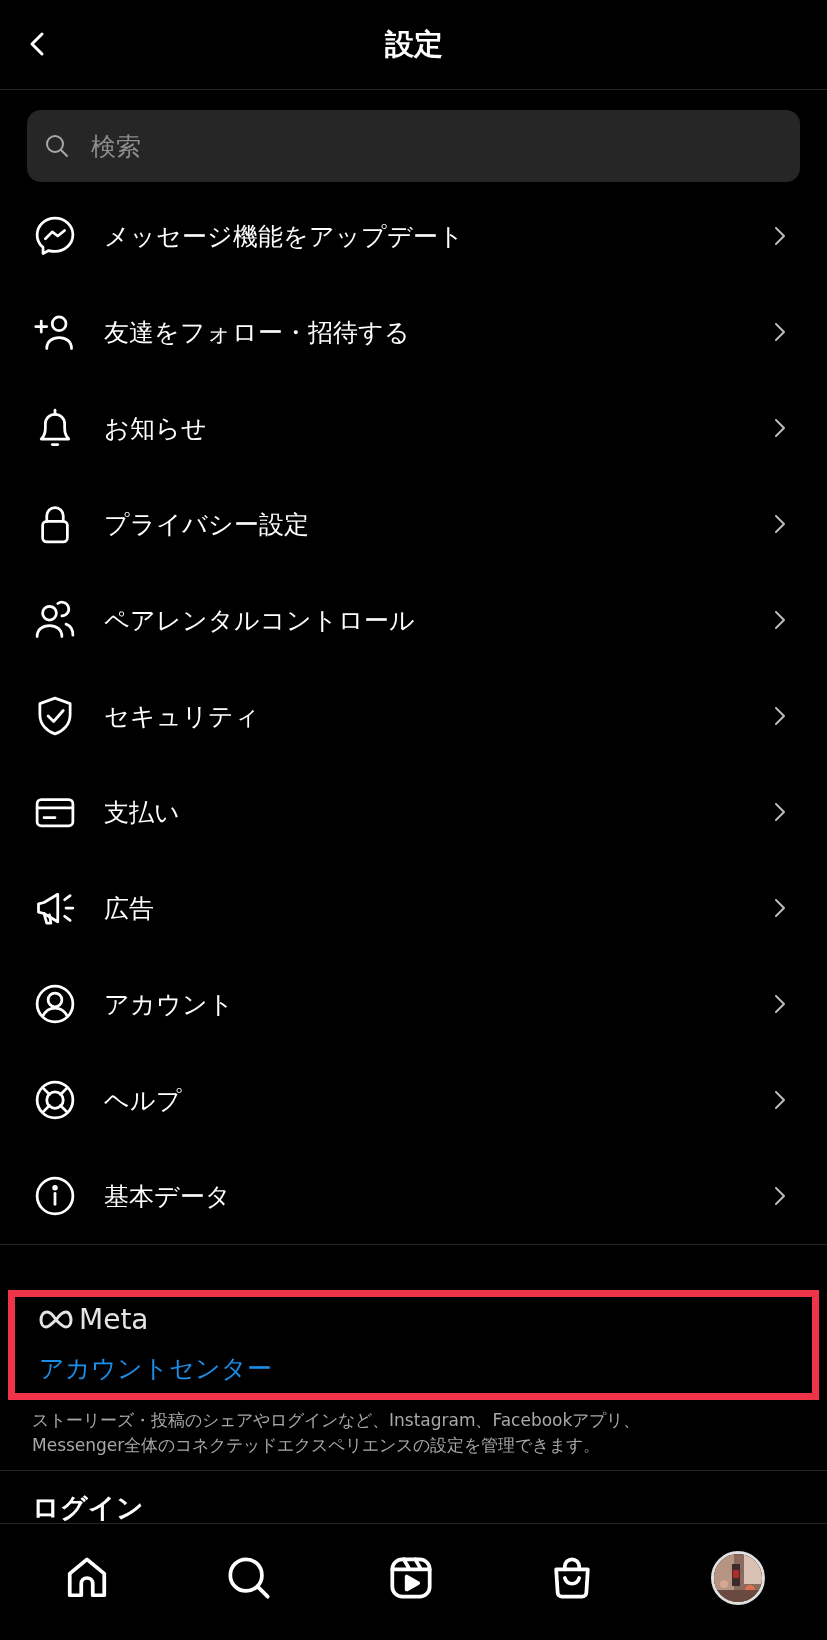 The width and height of the screenshot is (827, 1640). What do you see at coordinates (155, 1368) in the screenshot?
I see `account-center-link: アカウントセンター` at bounding box center [155, 1368].